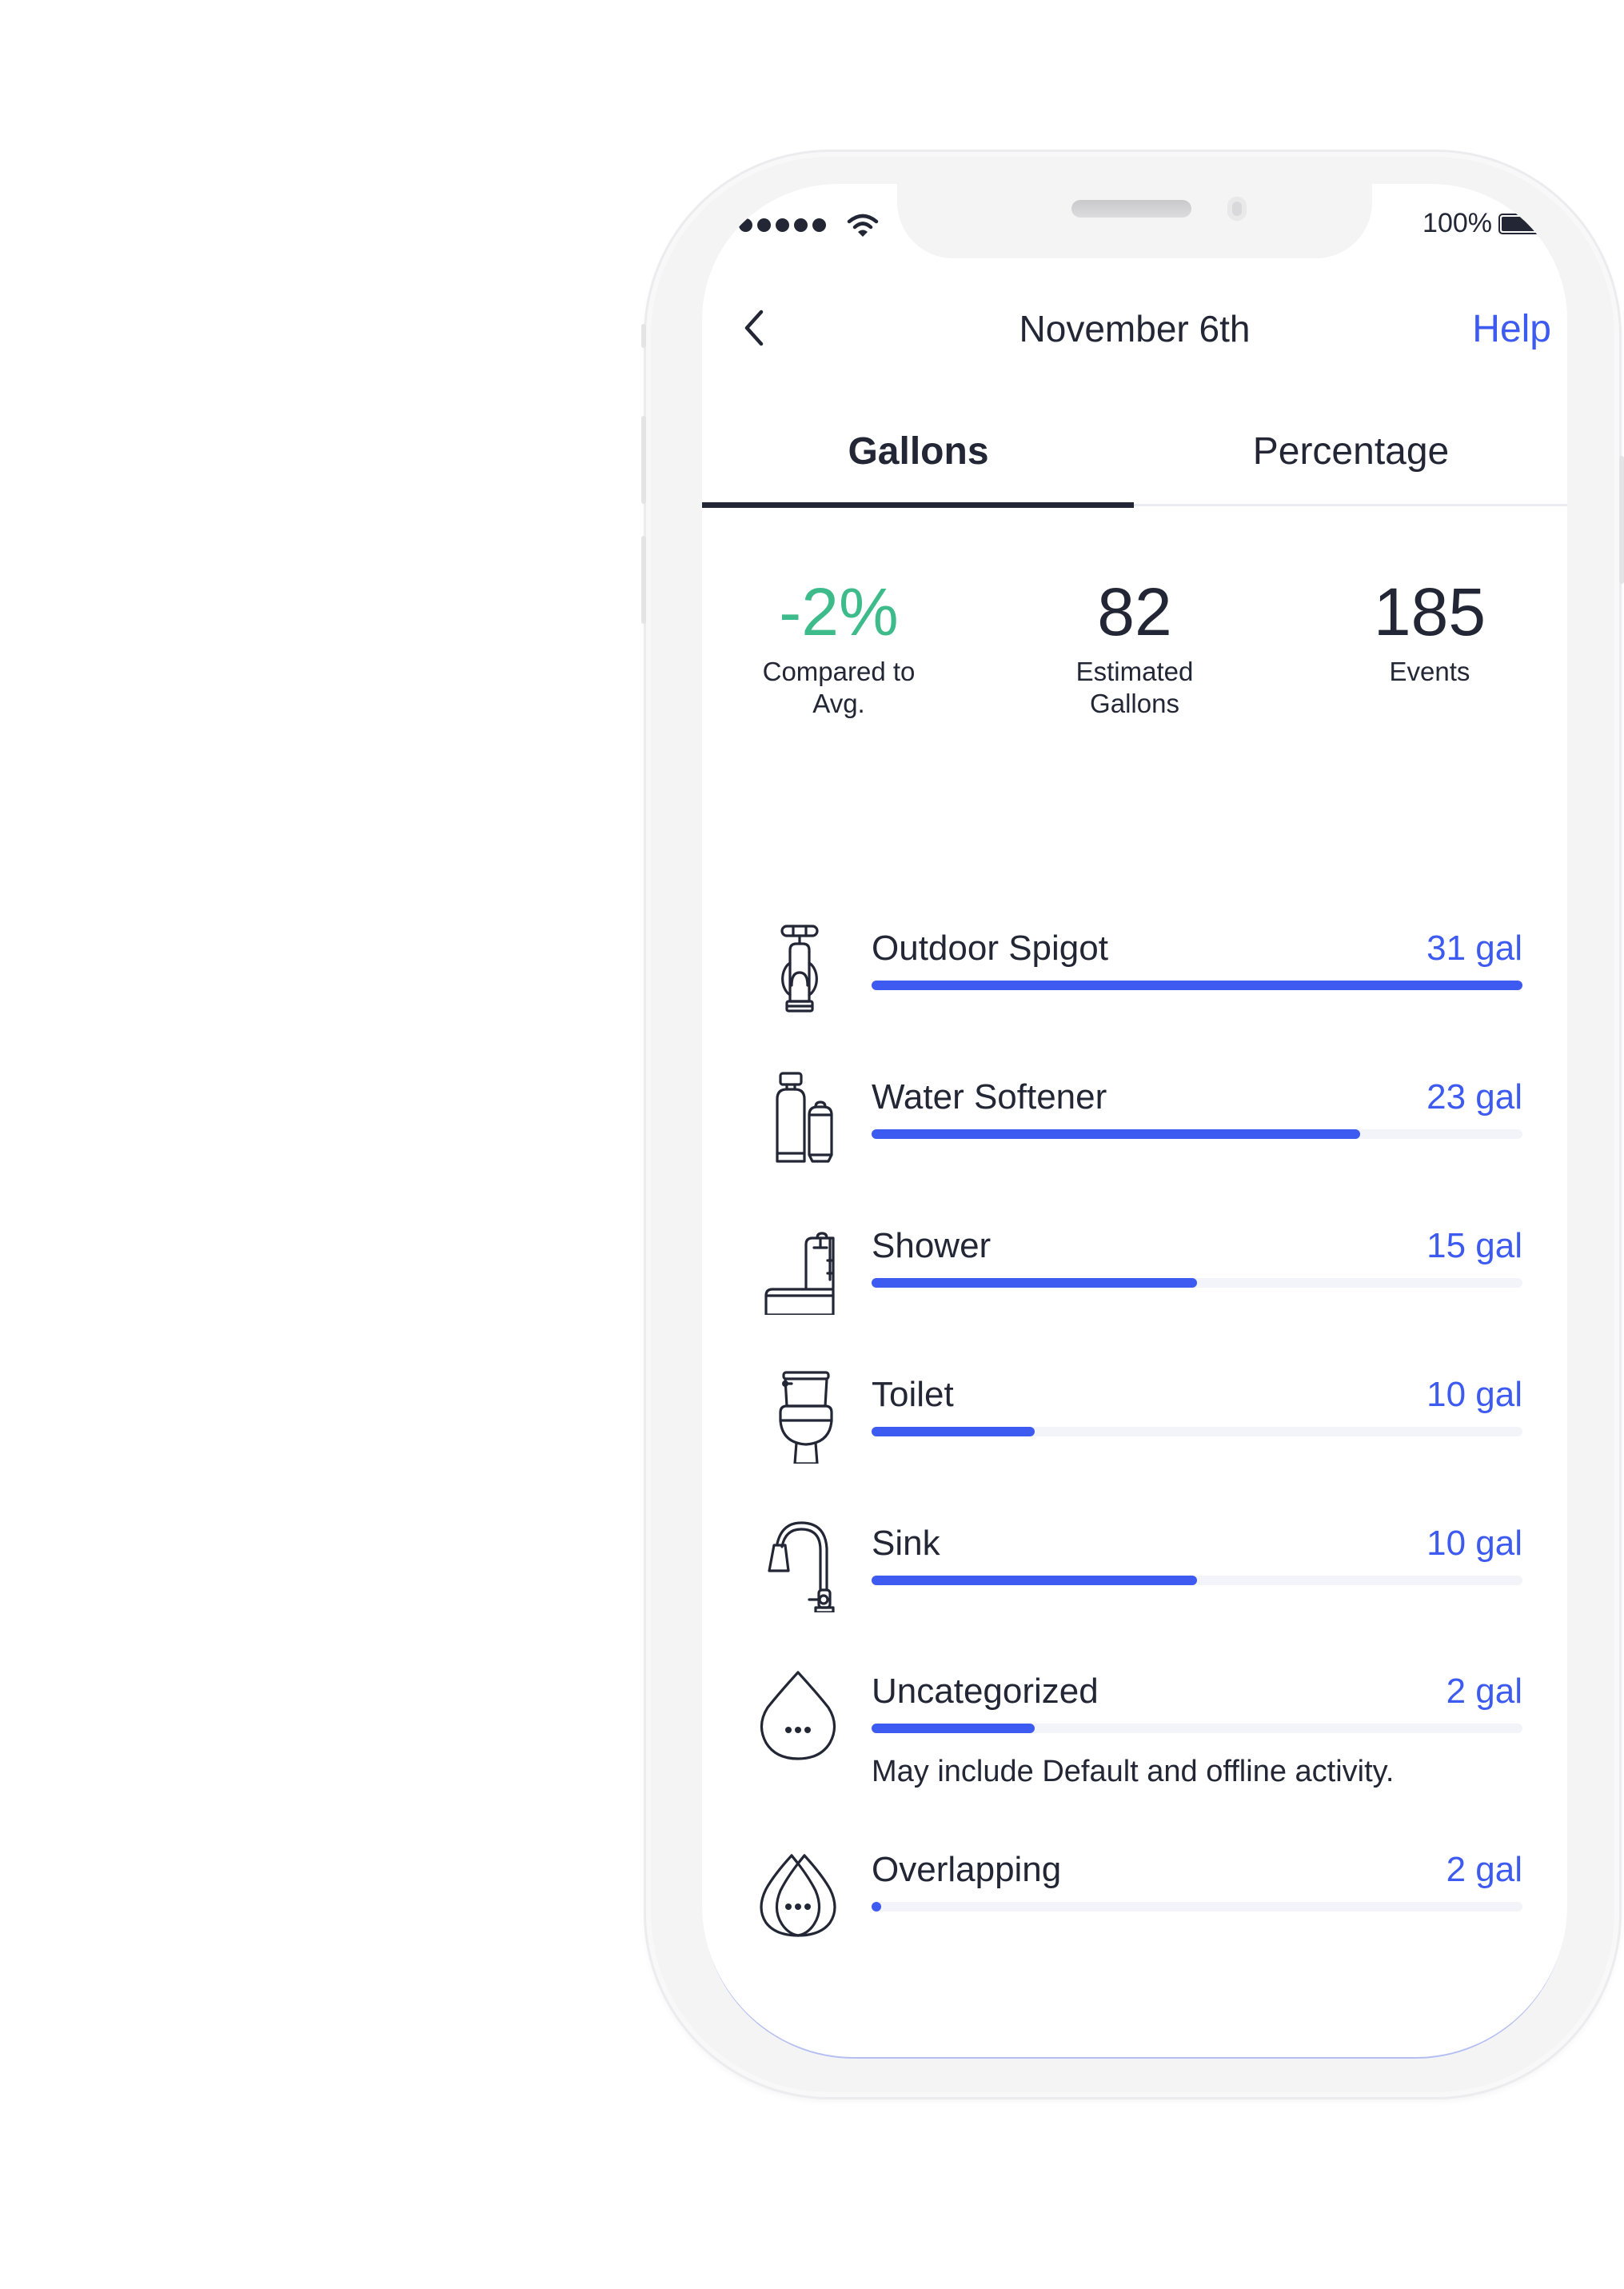 The width and height of the screenshot is (1624, 2289). What do you see at coordinates (918, 505) in the screenshot?
I see `active-tab-indicator` at bounding box center [918, 505].